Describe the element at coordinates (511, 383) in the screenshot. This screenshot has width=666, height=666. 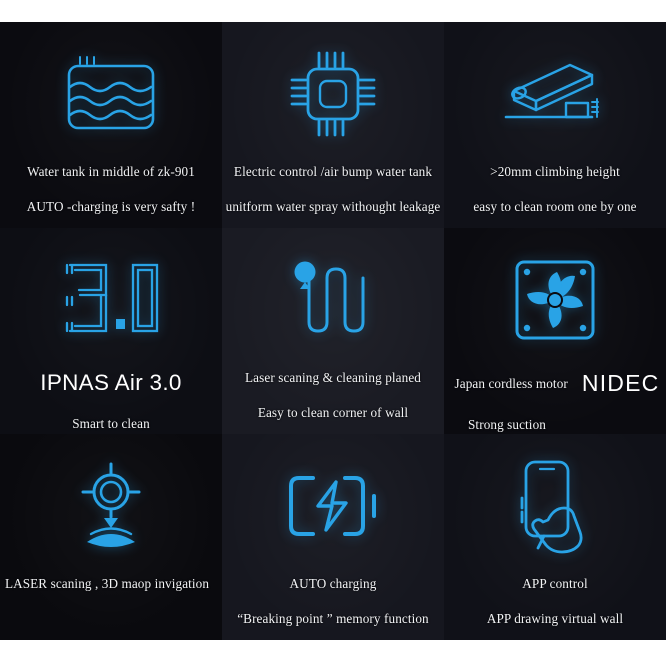
I see `caption-line: Japan cordless motor` at that location.